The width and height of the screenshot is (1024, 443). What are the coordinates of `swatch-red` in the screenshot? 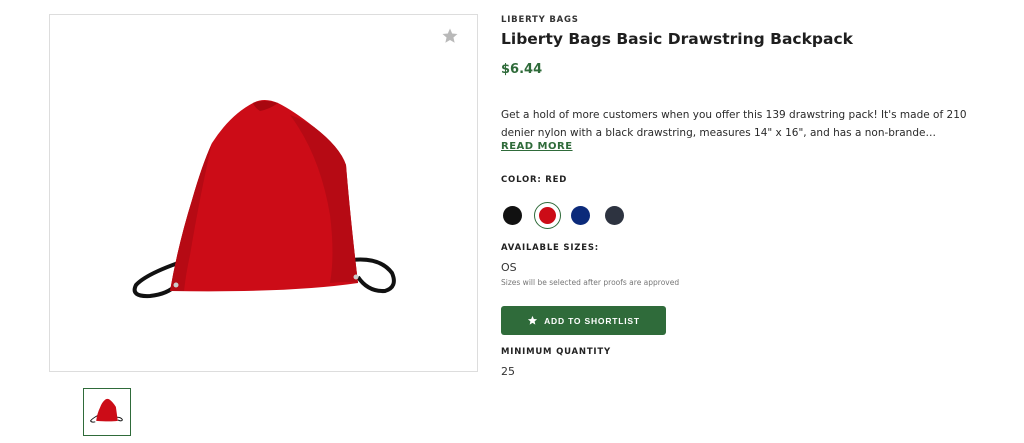 It's located at (547, 215).